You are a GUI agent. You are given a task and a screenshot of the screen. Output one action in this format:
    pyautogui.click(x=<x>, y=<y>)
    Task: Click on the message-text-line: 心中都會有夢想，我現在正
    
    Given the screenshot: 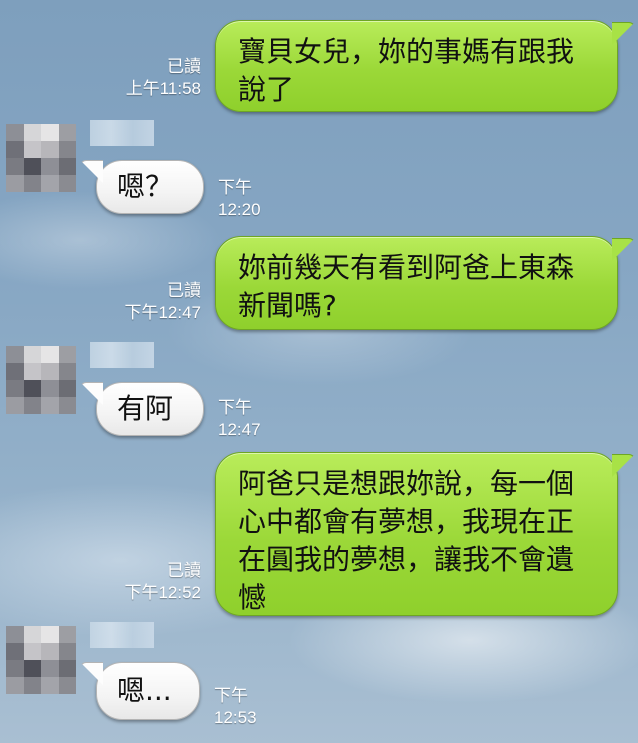 What is the action you would take?
    pyautogui.click(x=406, y=521)
    